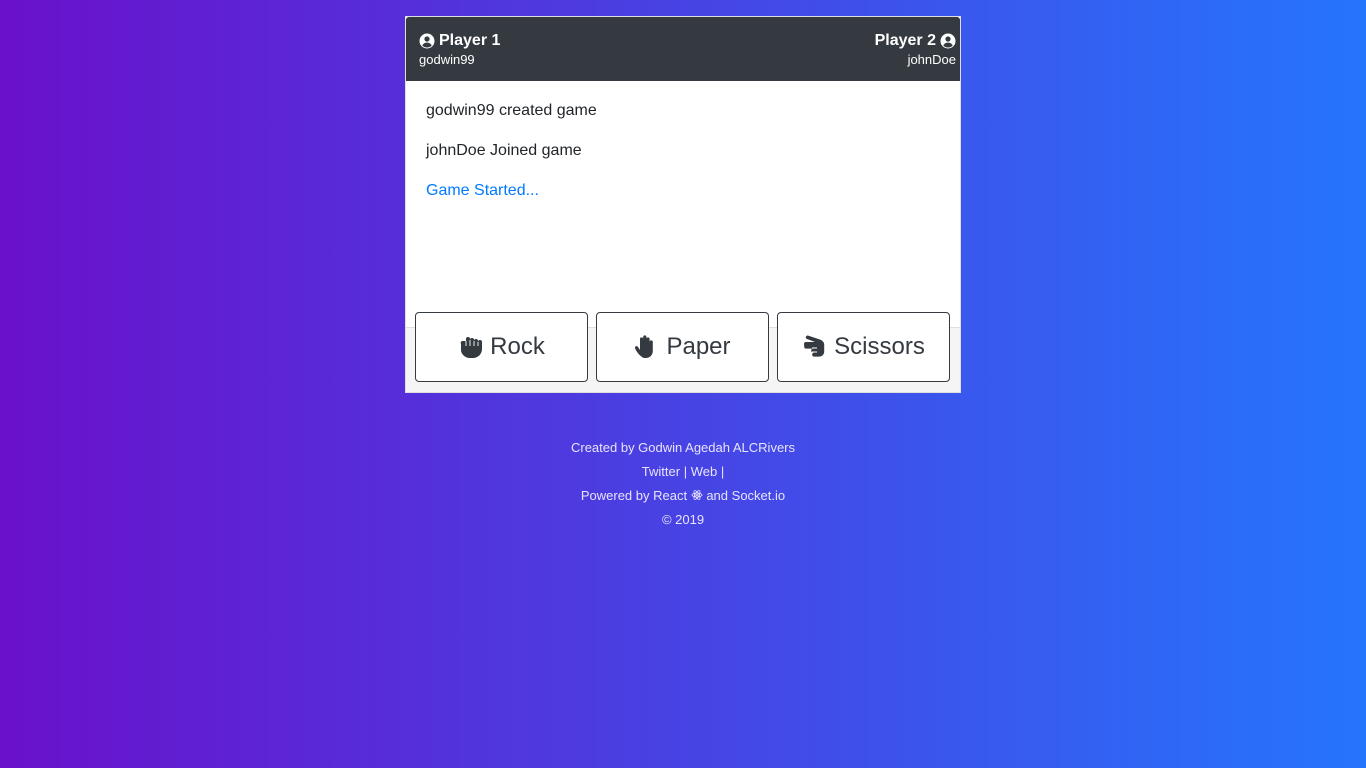 The image size is (1366, 768). Describe the element at coordinates (504, 150) in the screenshot. I see `log-message: johnDoe Joined game` at that location.